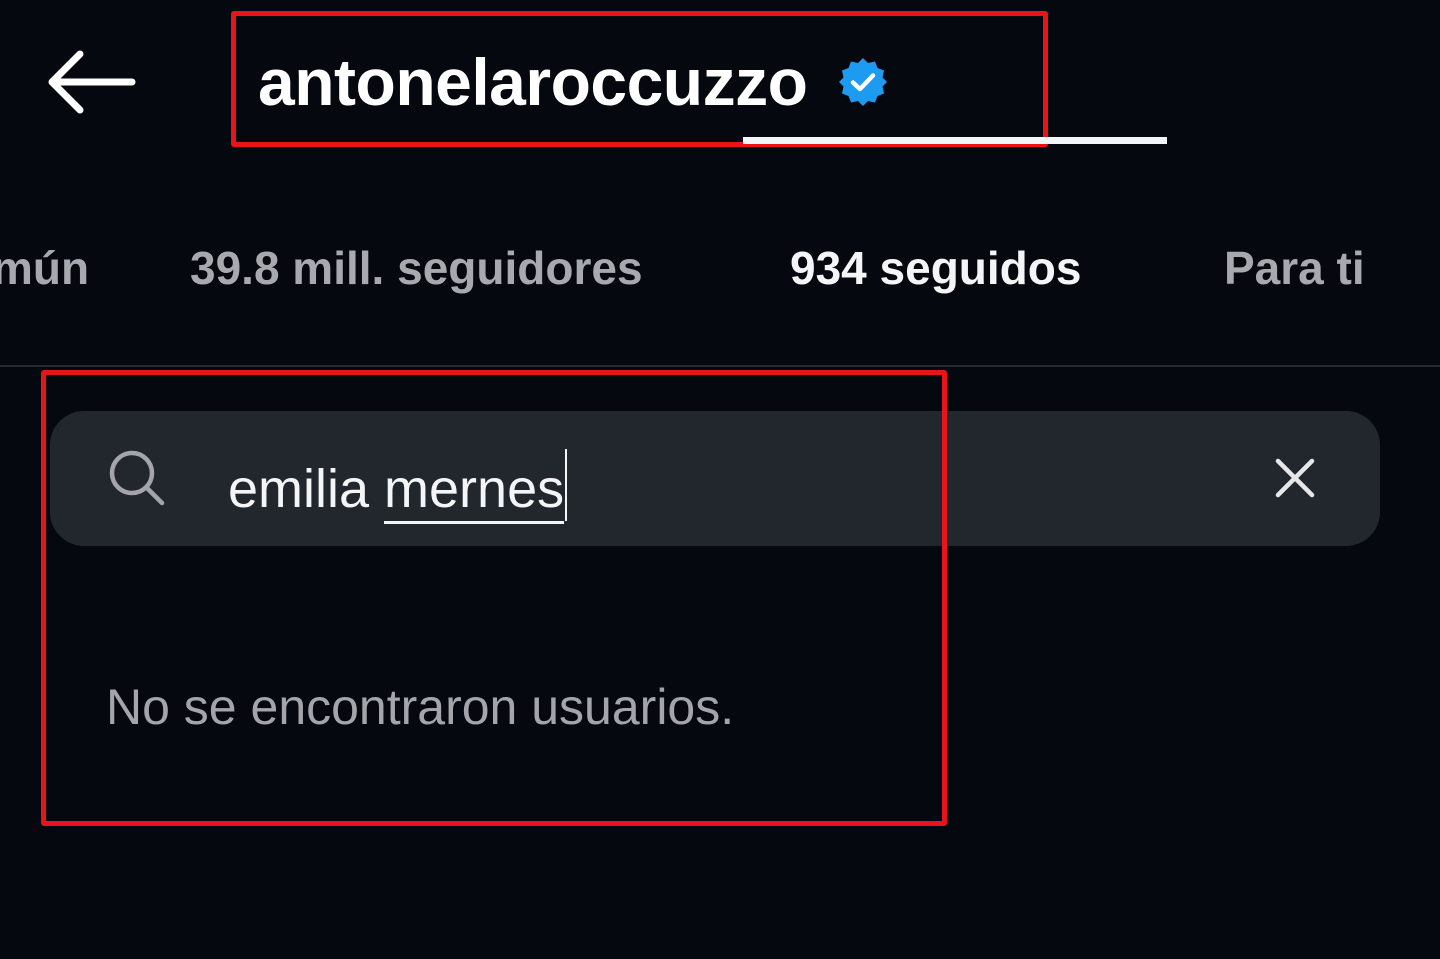  What do you see at coordinates (566, 485) in the screenshot?
I see `text-caret` at bounding box center [566, 485].